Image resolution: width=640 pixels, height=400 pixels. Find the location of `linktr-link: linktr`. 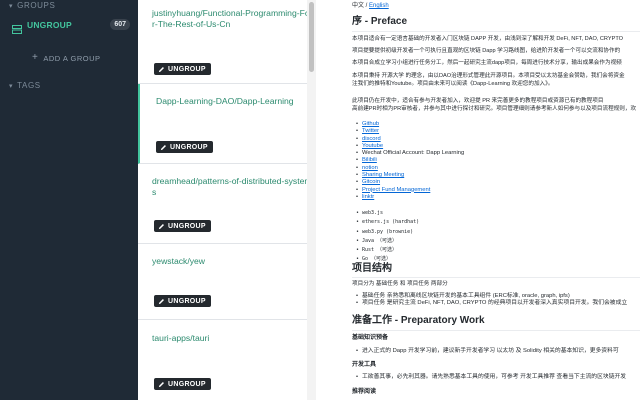

linktr-link: linktr is located at coordinates (368, 197).